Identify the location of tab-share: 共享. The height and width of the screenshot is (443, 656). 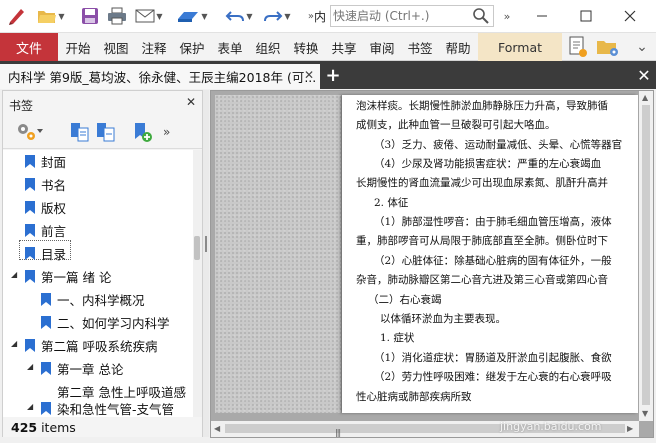
(344, 47).